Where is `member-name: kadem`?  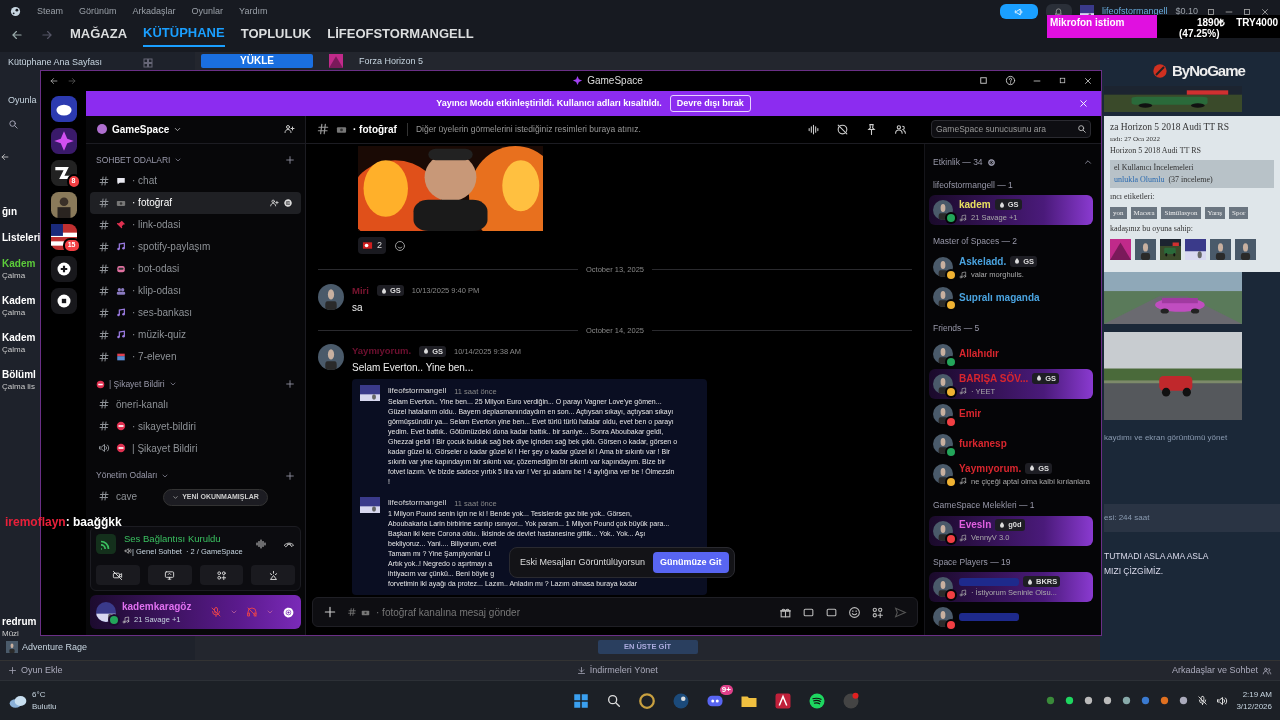
member-name: kadem is located at coordinates (975, 205).